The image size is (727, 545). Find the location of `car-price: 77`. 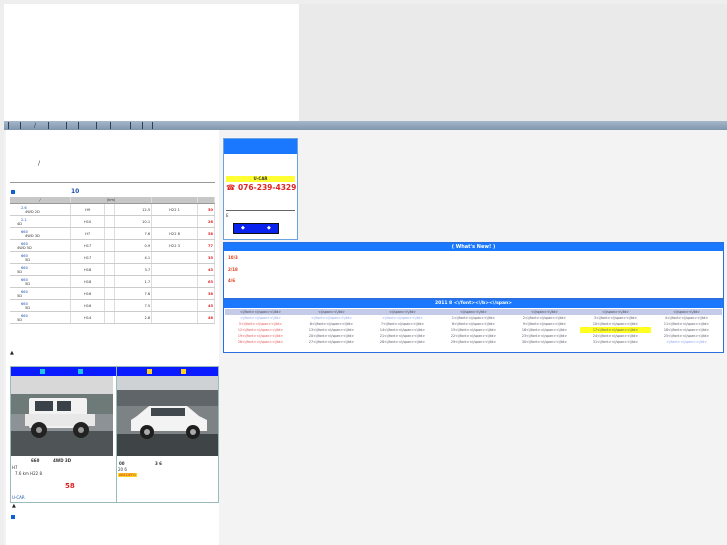

car-price: 77 is located at coordinates (206, 245).